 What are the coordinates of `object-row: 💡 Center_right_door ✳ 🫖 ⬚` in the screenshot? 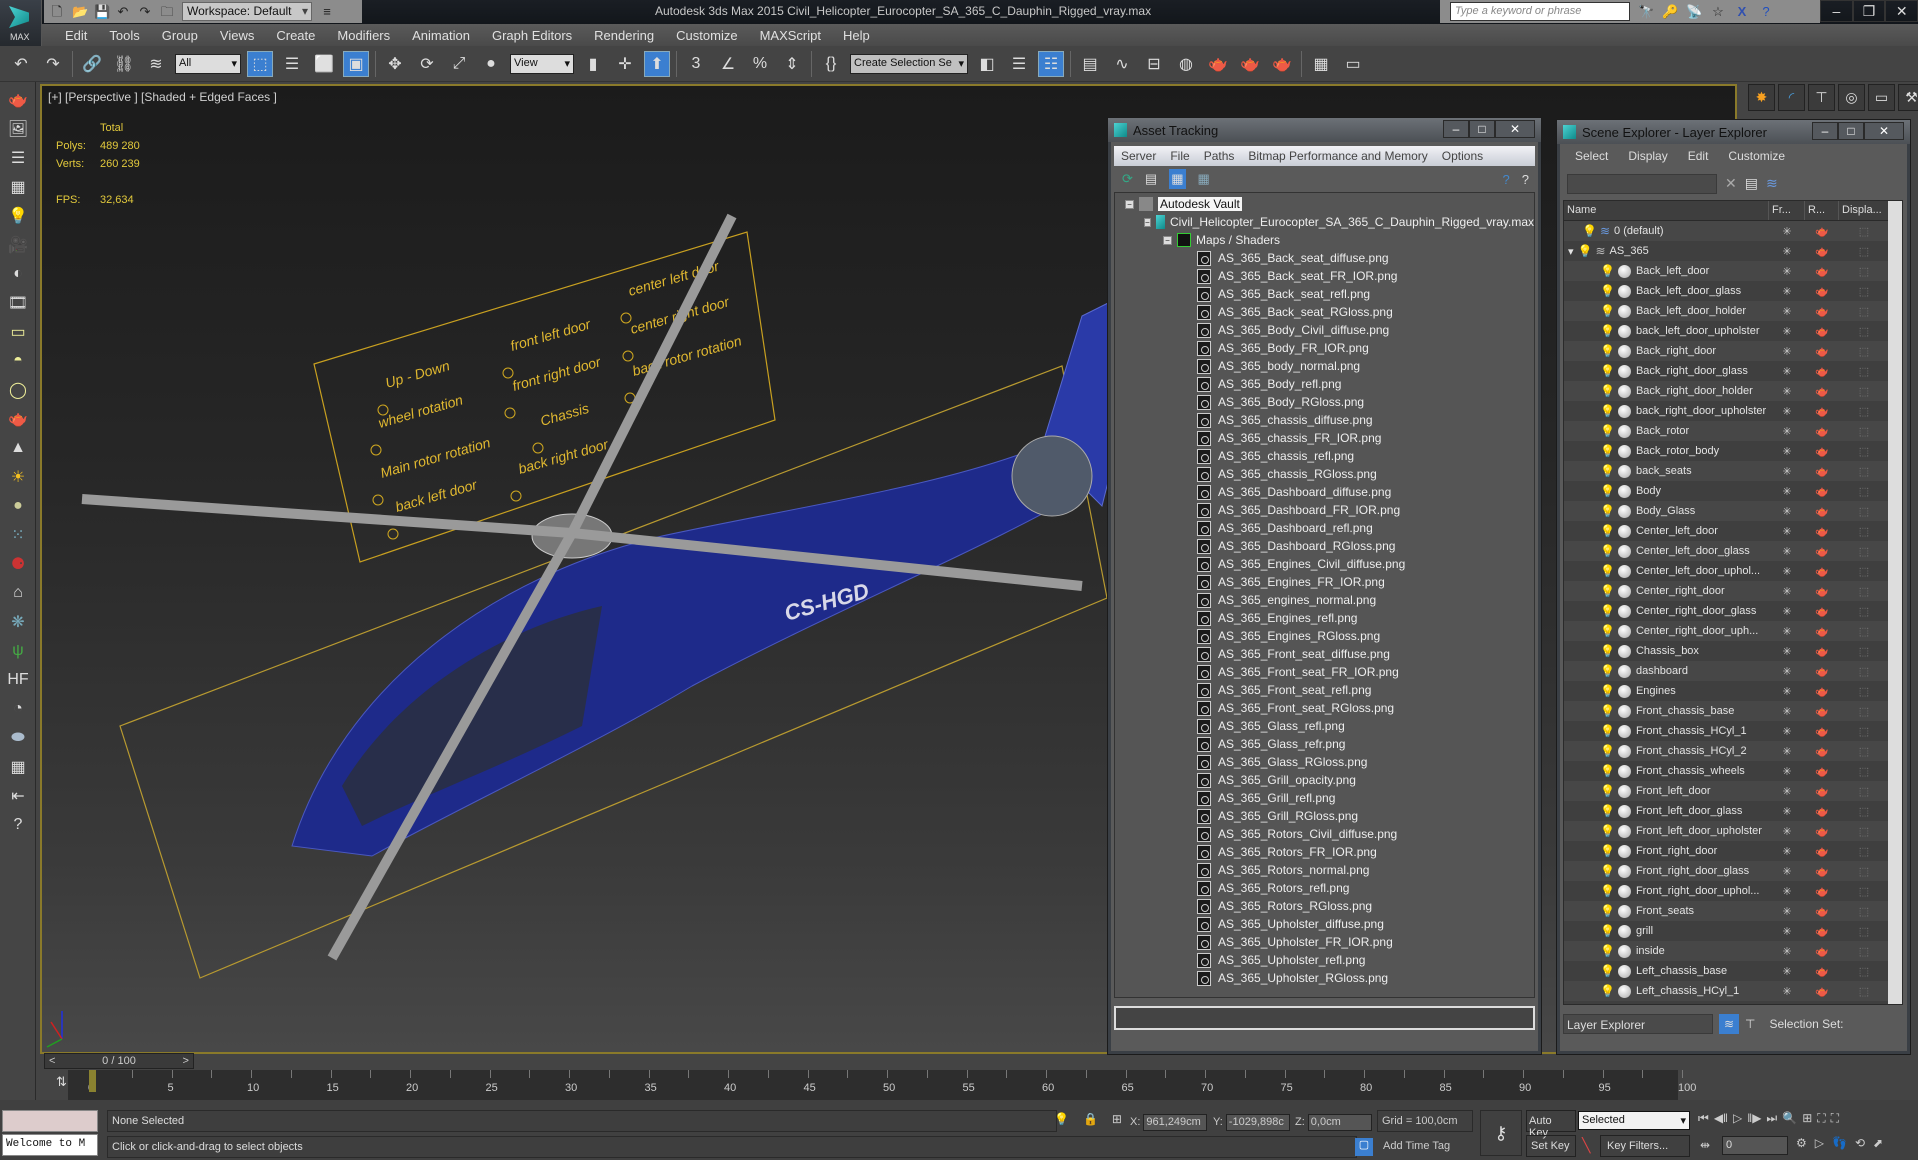 It's located at (1733, 591).